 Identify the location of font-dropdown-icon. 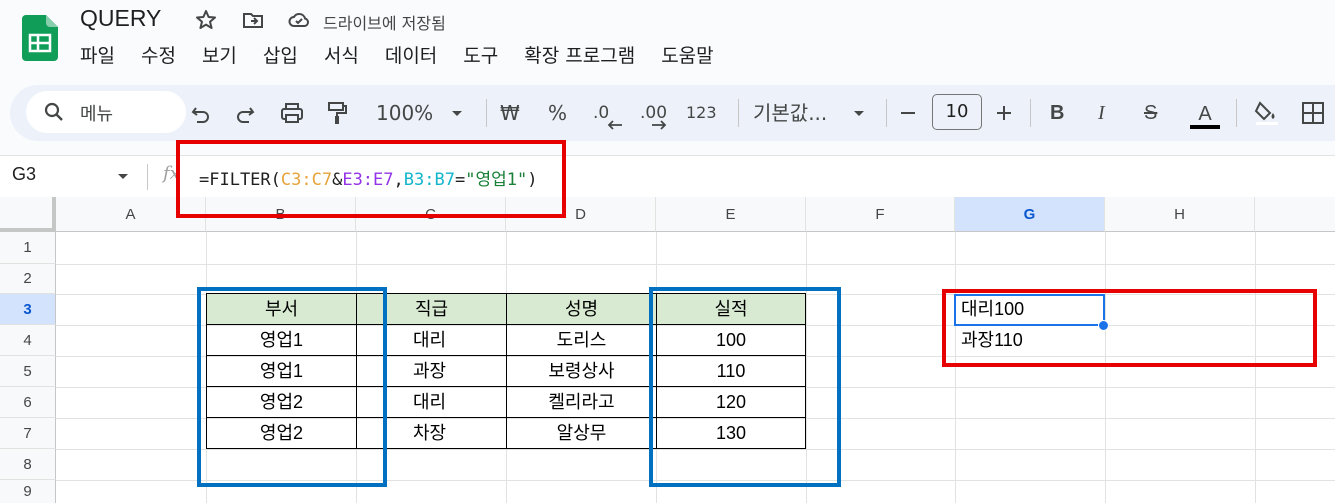
(859, 113).